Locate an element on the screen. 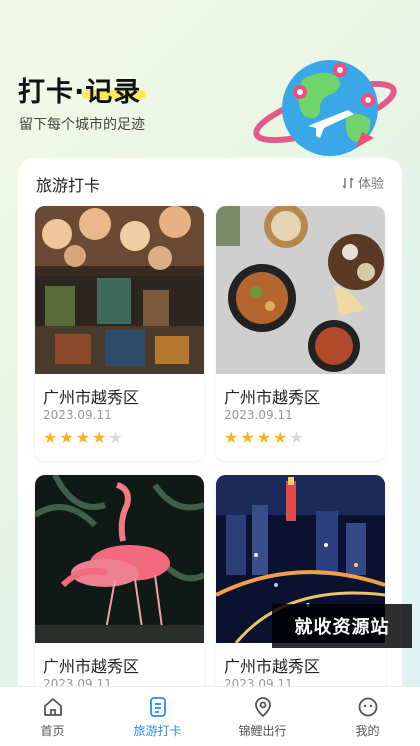  profile-face-icon is located at coordinates (367, 706).